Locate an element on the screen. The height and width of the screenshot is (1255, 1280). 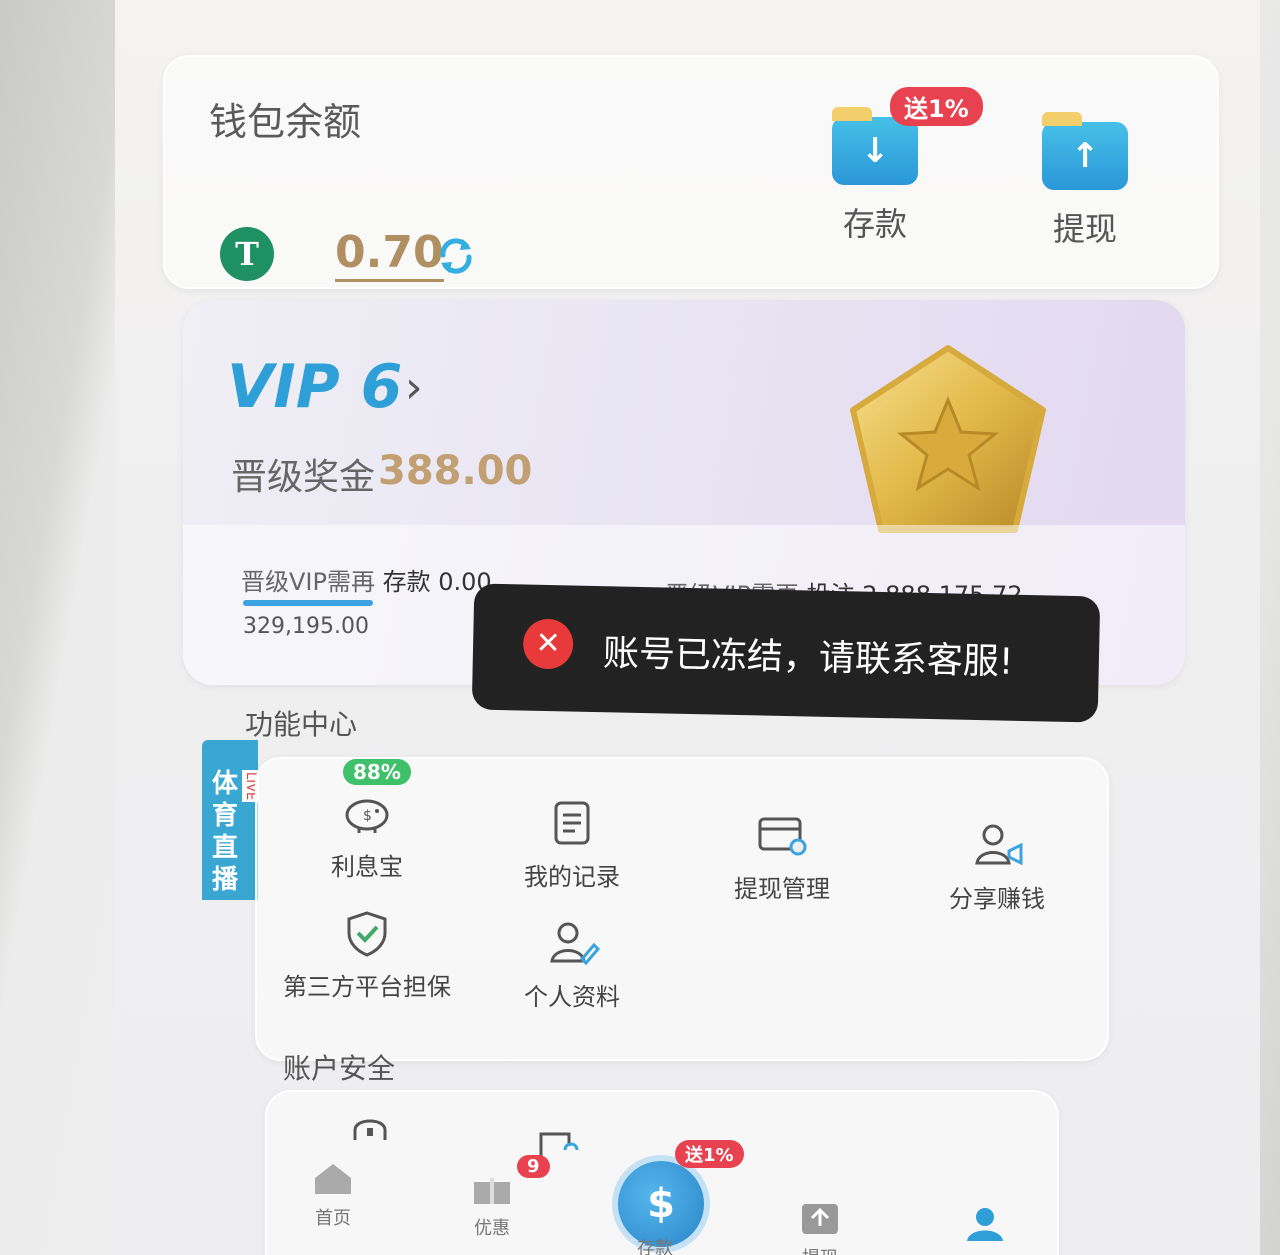
deposit-progress-bar is located at coordinates (308, 603).